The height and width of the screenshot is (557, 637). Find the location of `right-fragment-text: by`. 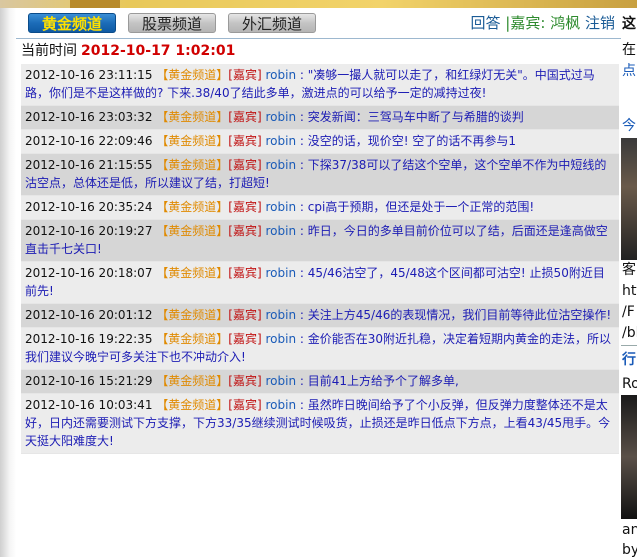

right-fragment-text: by is located at coordinates (629, 549).